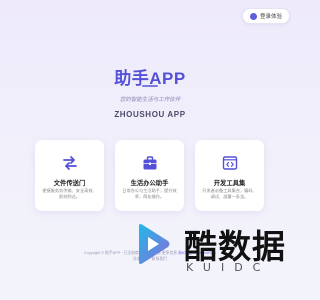 This screenshot has height=300, width=320. What do you see at coordinates (150, 100) in the screenshot?
I see `app-subtitle: 您的智能生活与工作伙伴` at bounding box center [150, 100].